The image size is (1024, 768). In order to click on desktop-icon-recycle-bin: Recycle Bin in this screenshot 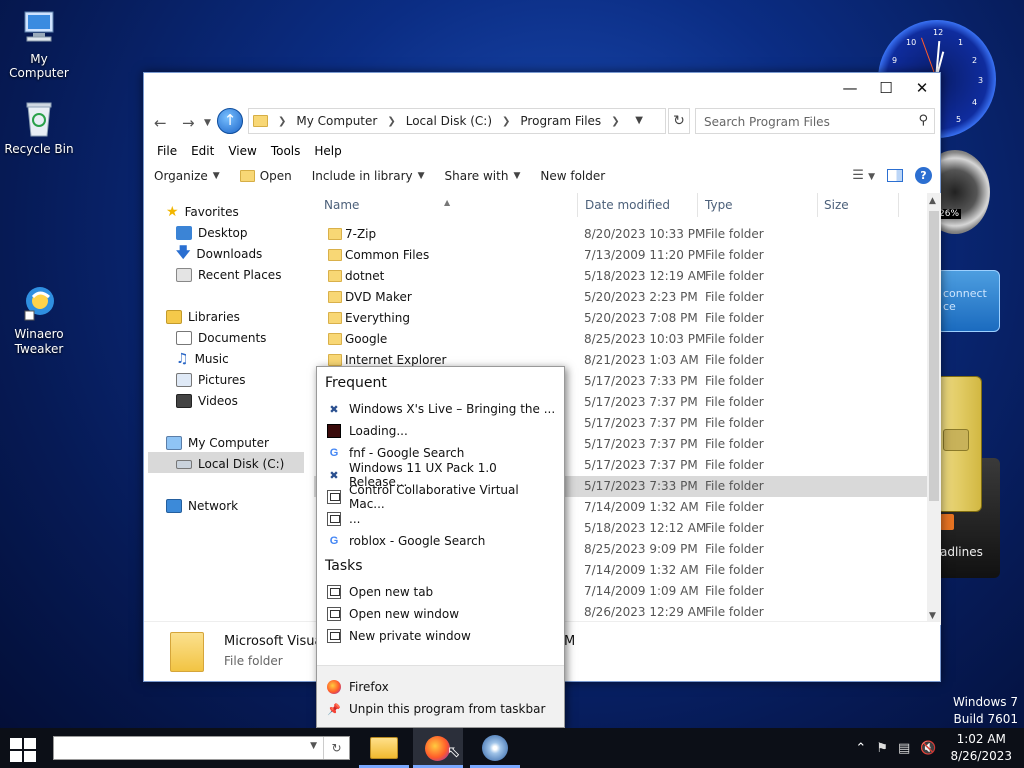, I will do `click(39, 127)`.